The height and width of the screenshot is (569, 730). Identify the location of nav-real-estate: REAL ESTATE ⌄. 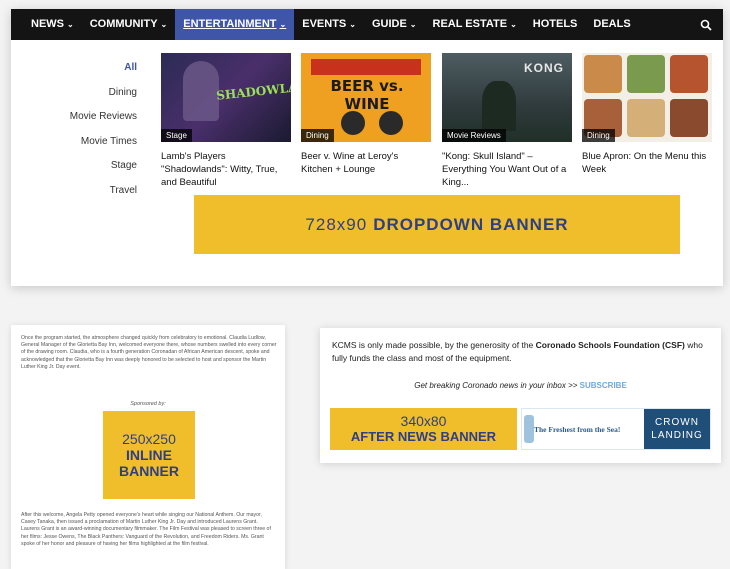
(475, 24).